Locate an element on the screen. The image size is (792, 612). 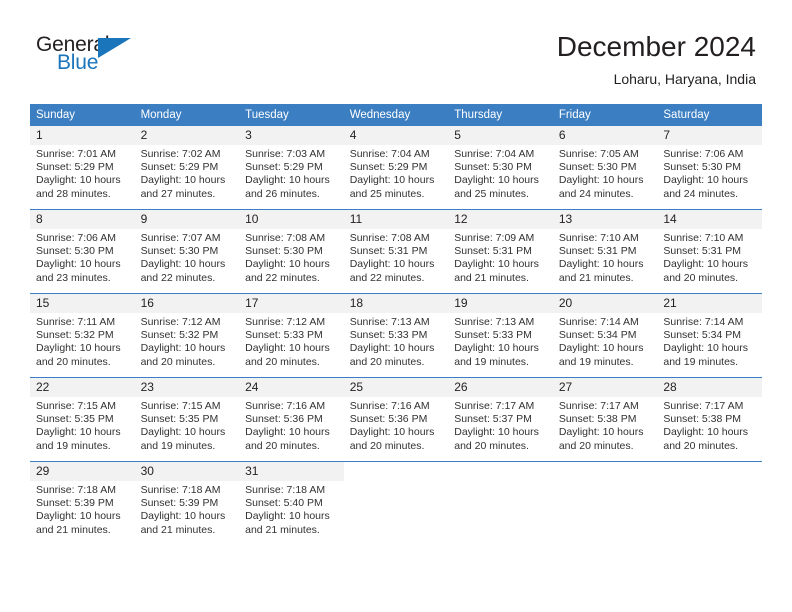
sunrise-text: Sunrise: 7:05 AM is located at coordinates (598, 154).